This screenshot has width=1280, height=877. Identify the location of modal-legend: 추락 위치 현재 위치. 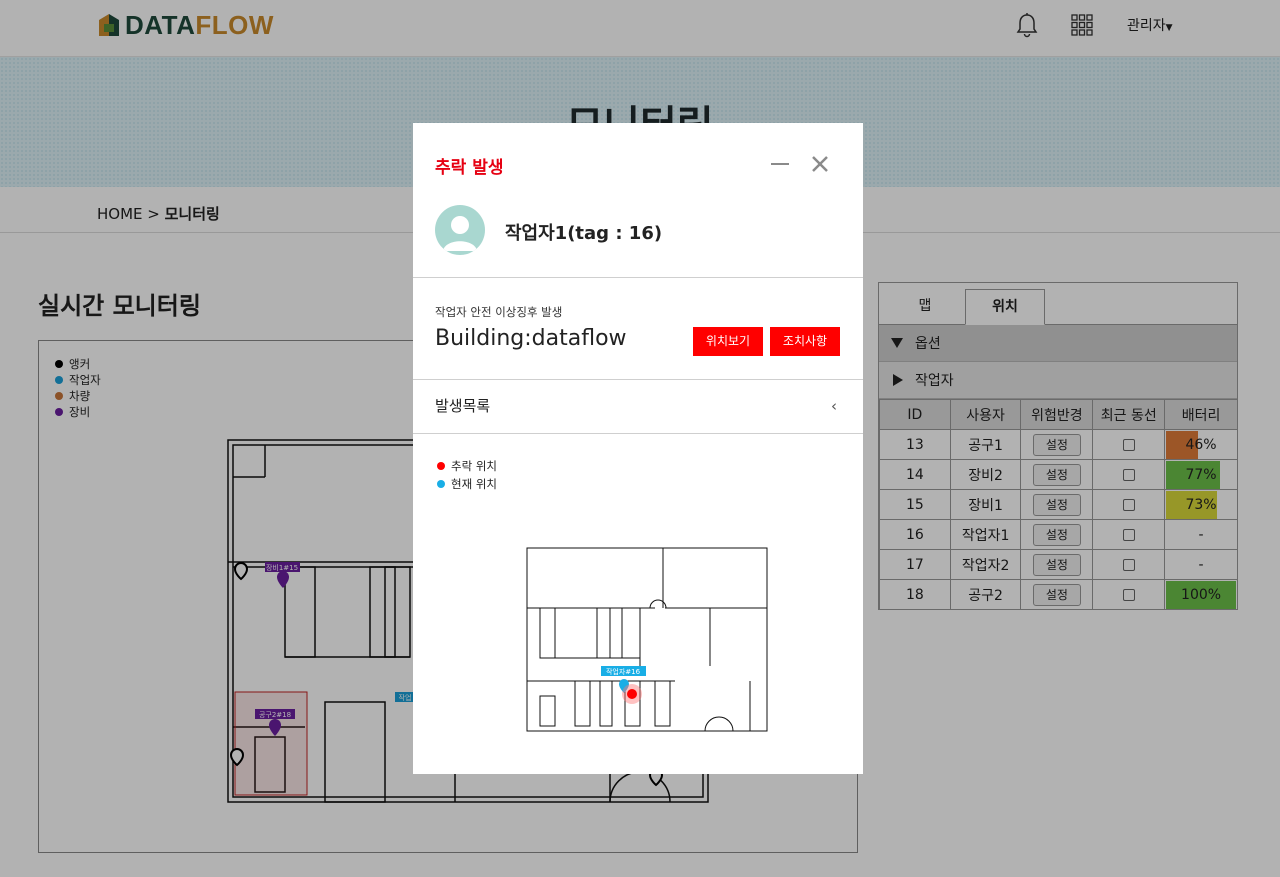
(467, 475).